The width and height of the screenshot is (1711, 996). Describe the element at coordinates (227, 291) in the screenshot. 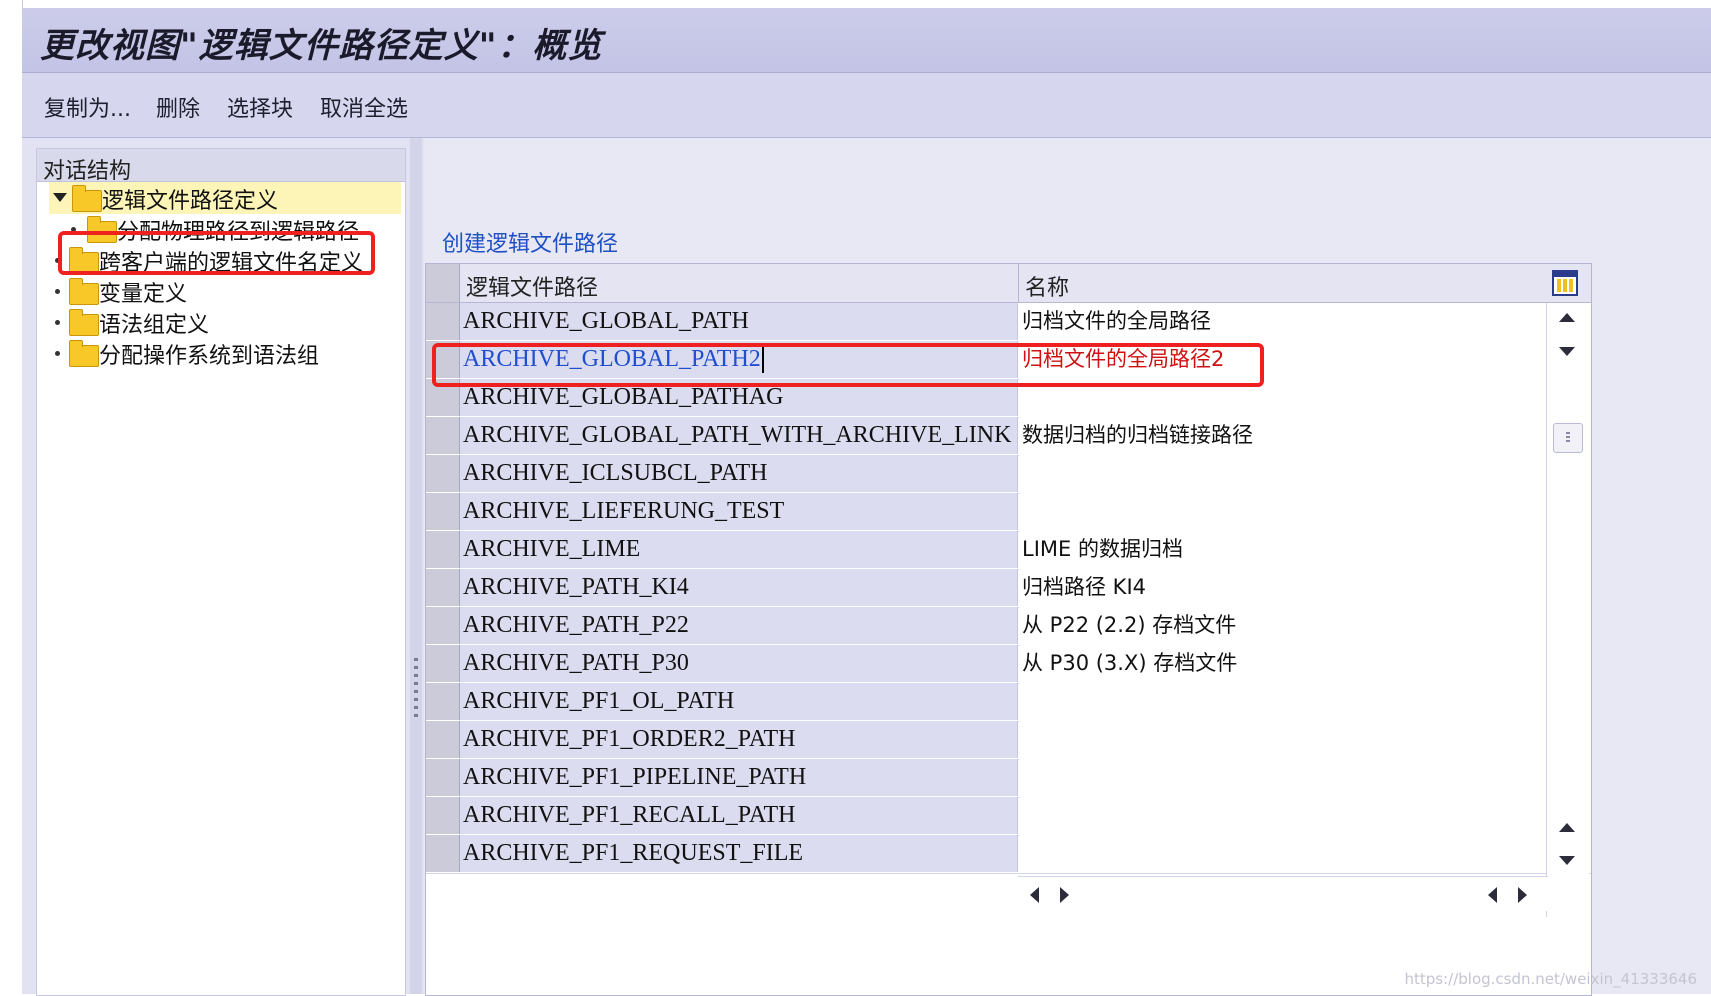

I see `tree-item-variable-definition: 变量定义` at that location.